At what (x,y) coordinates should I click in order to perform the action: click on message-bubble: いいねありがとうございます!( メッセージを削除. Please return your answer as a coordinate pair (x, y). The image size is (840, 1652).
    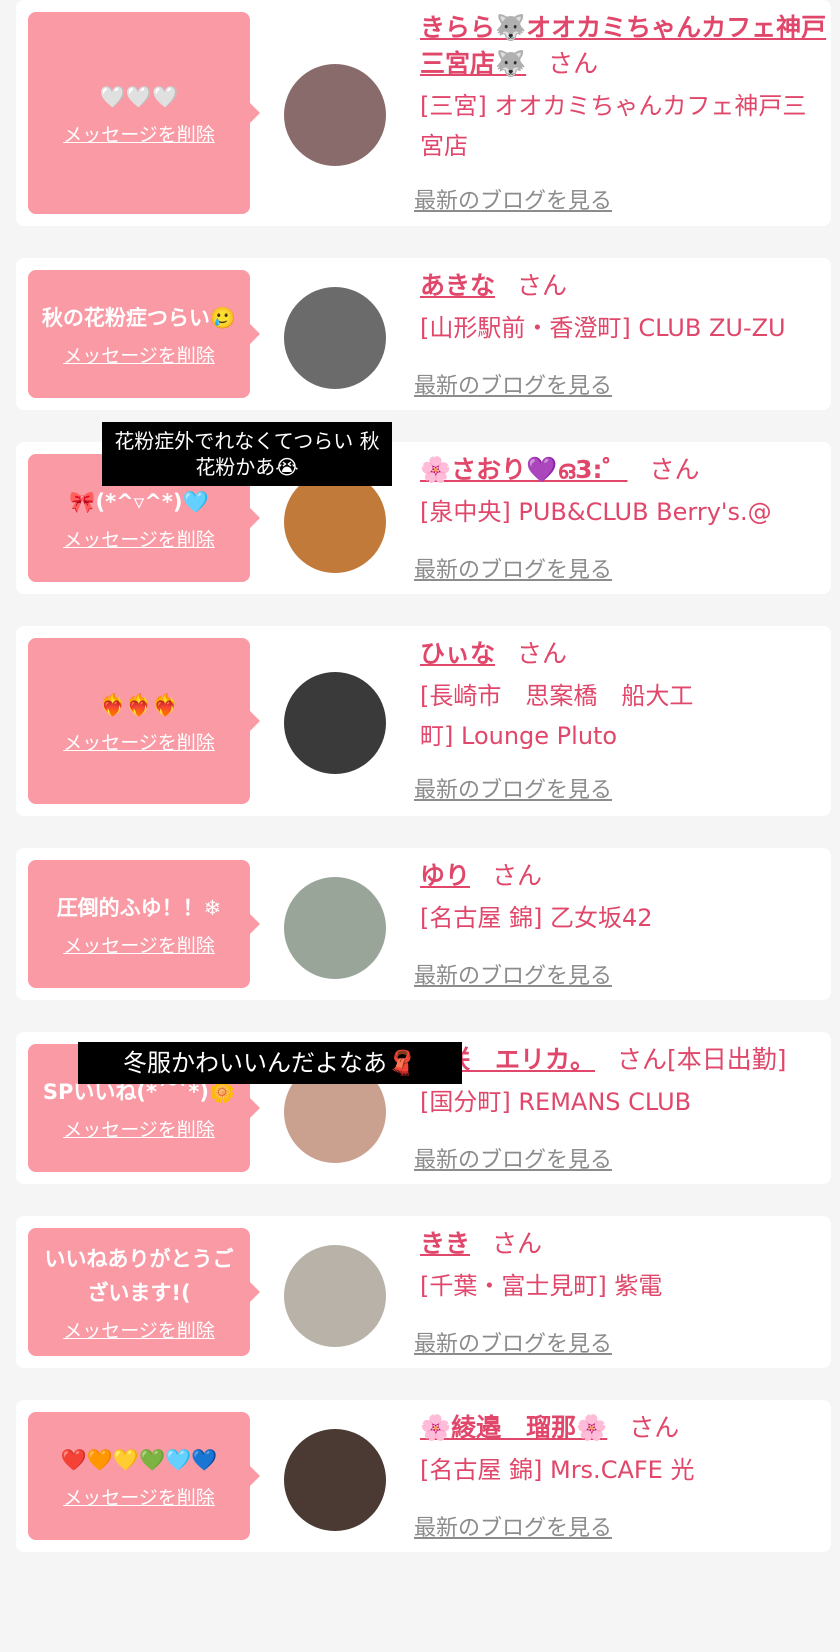
    Looking at the image, I should click on (144, 1292).